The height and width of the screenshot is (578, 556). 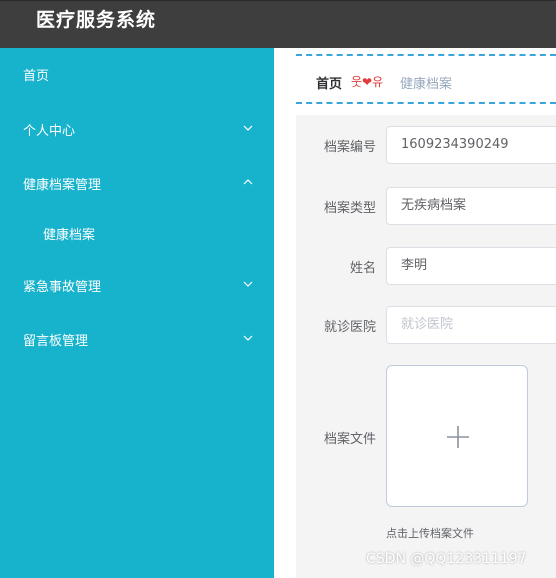 What do you see at coordinates (49, 131) in the screenshot?
I see `sidebar-item-label: 个人中心` at bounding box center [49, 131].